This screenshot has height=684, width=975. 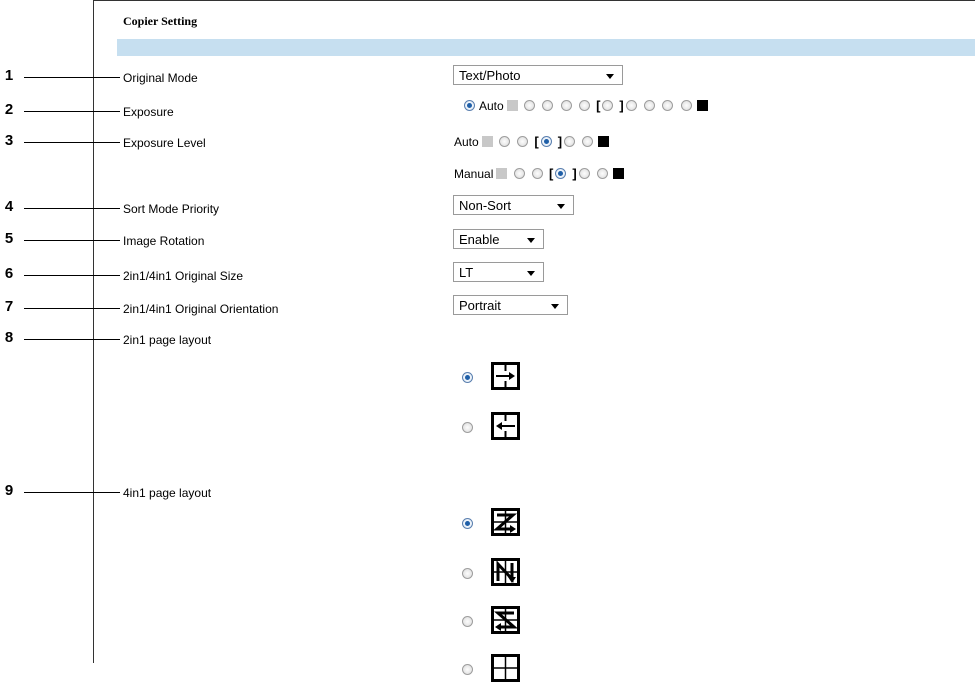 What do you see at coordinates (479, 239) in the screenshot?
I see `image-rotation-value: Enable` at bounding box center [479, 239].